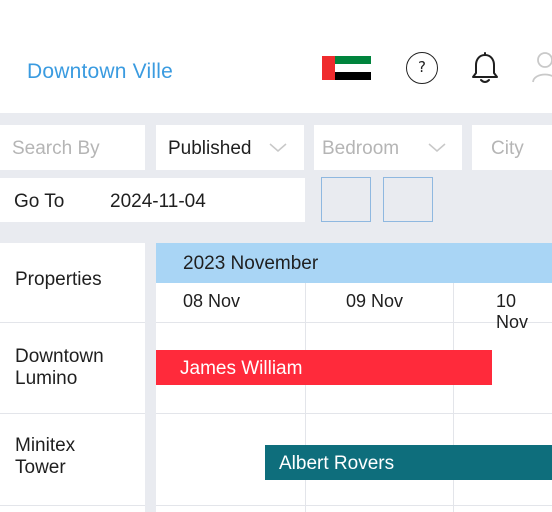 Image resolution: width=552 pixels, height=512 pixels. I want to click on bedroom-placeholder: Bedroom, so click(361, 148).